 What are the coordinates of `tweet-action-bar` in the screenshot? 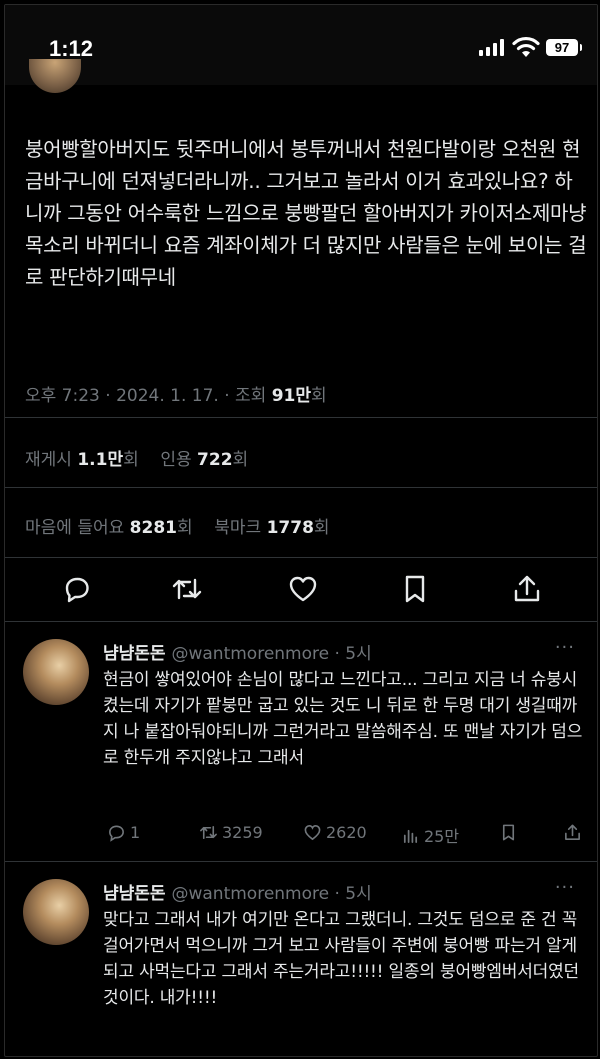 It's located at (301, 590).